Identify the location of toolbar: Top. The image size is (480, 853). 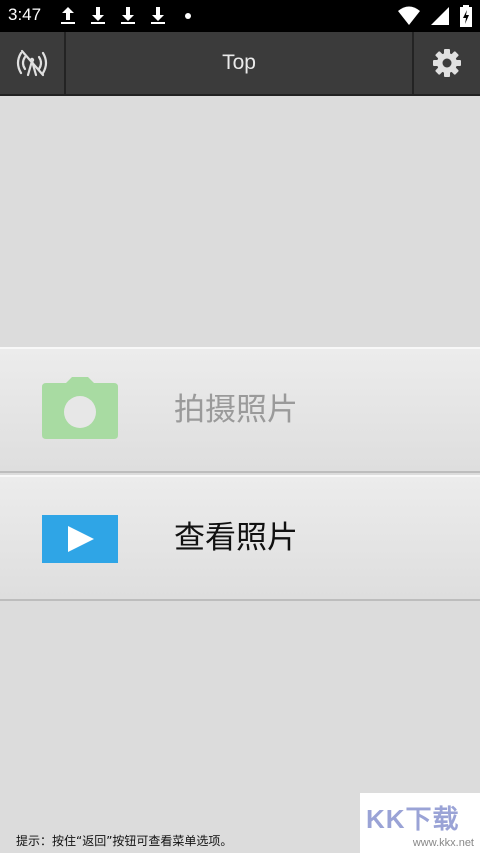
(240, 64).